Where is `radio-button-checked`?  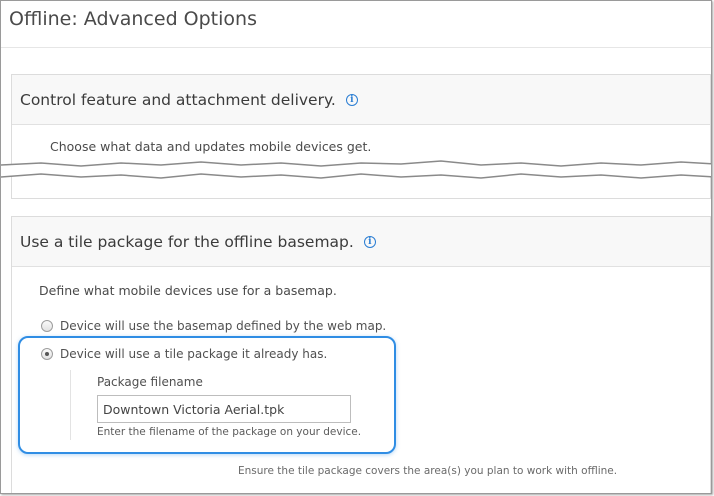
radio-button-checked is located at coordinates (47, 354).